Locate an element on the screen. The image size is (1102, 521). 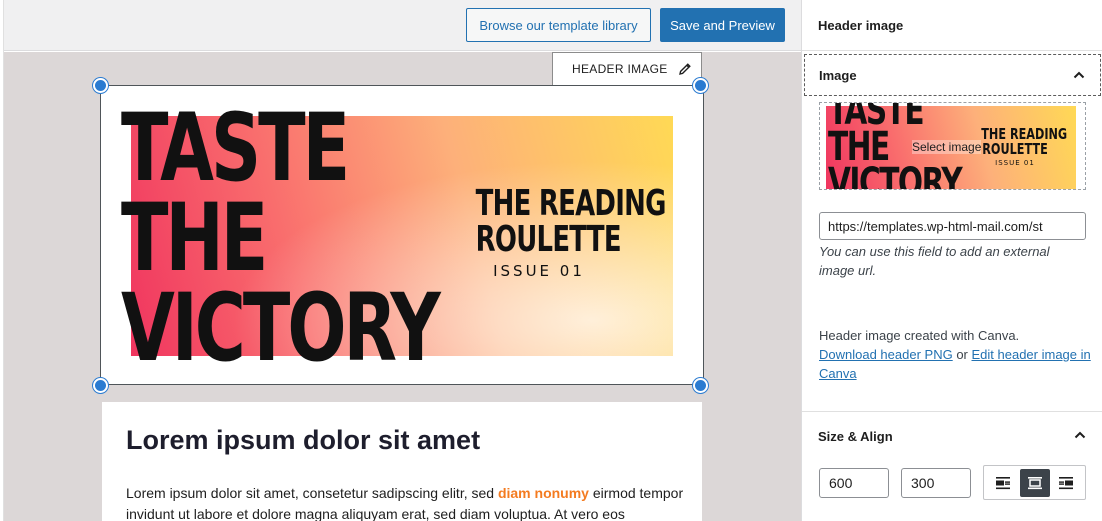
thumbnail-title-line2: ROULETTE is located at coordinates (1015, 149).